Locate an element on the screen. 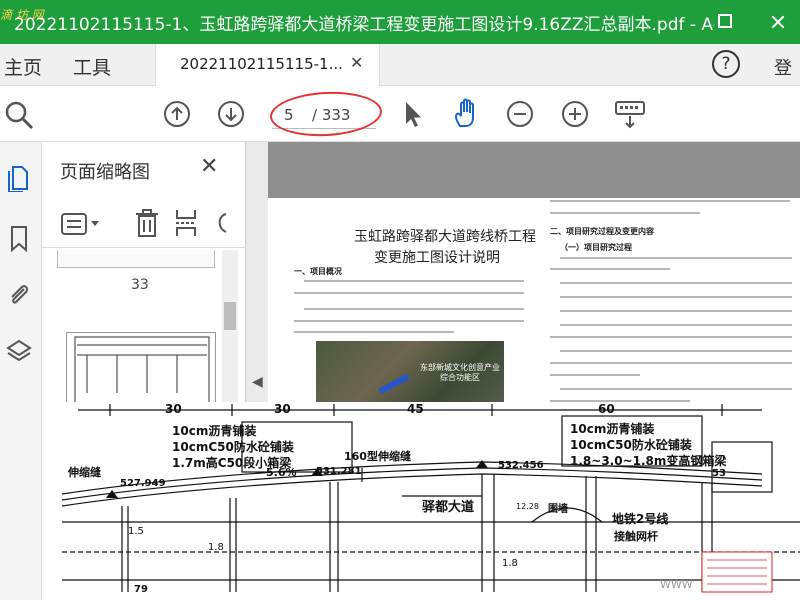  search-icon is located at coordinates (19, 115).